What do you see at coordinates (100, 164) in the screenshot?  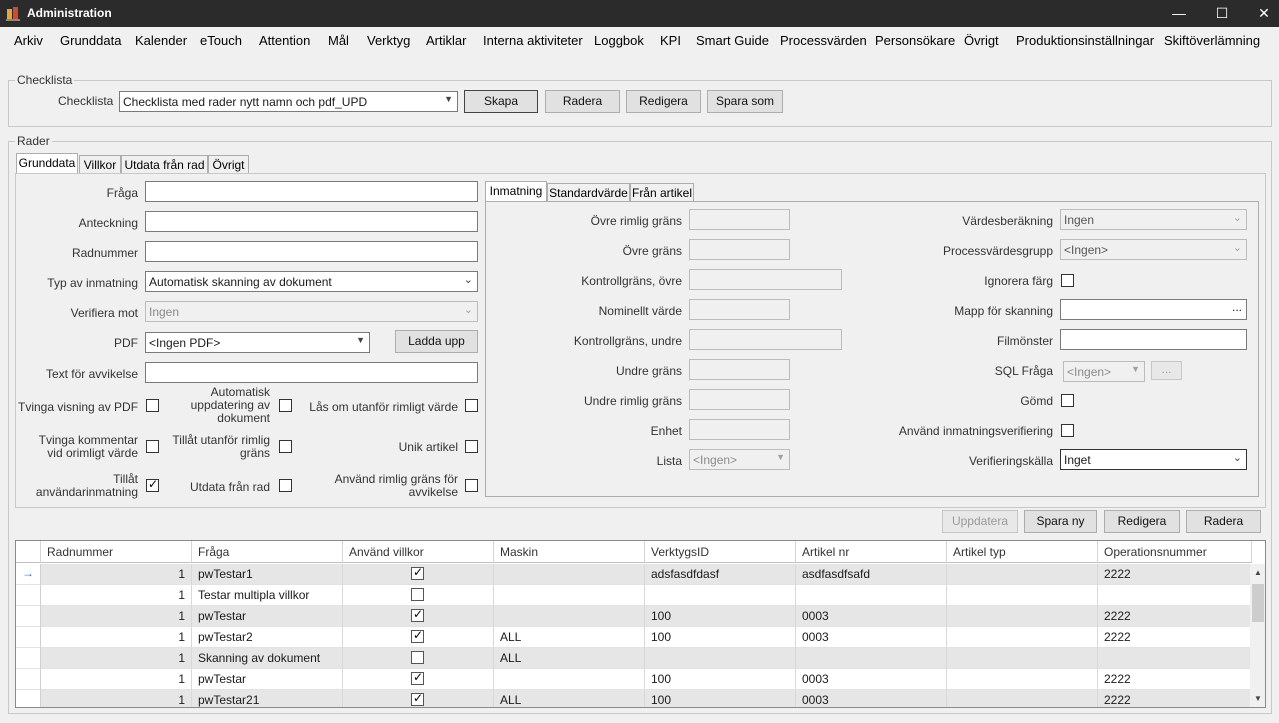 I see `tab-villkor: Villkor` at bounding box center [100, 164].